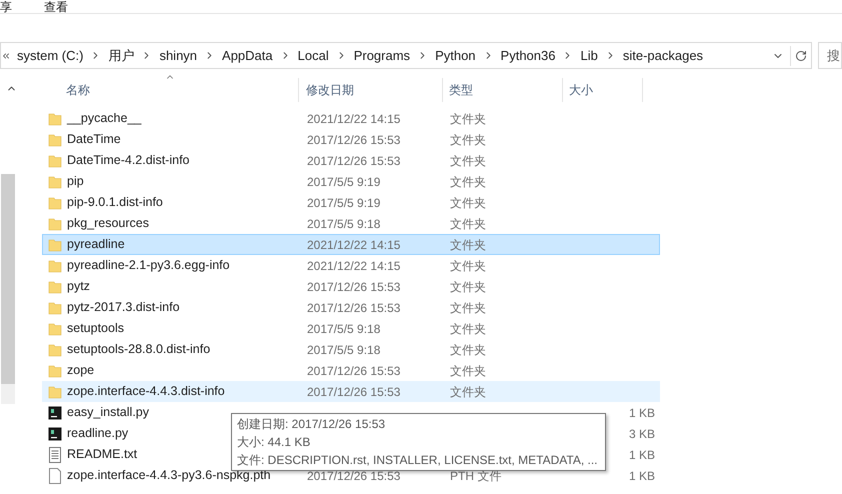 The width and height of the screenshot is (842, 494). I want to click on file-name: pip, so click(75, 181).